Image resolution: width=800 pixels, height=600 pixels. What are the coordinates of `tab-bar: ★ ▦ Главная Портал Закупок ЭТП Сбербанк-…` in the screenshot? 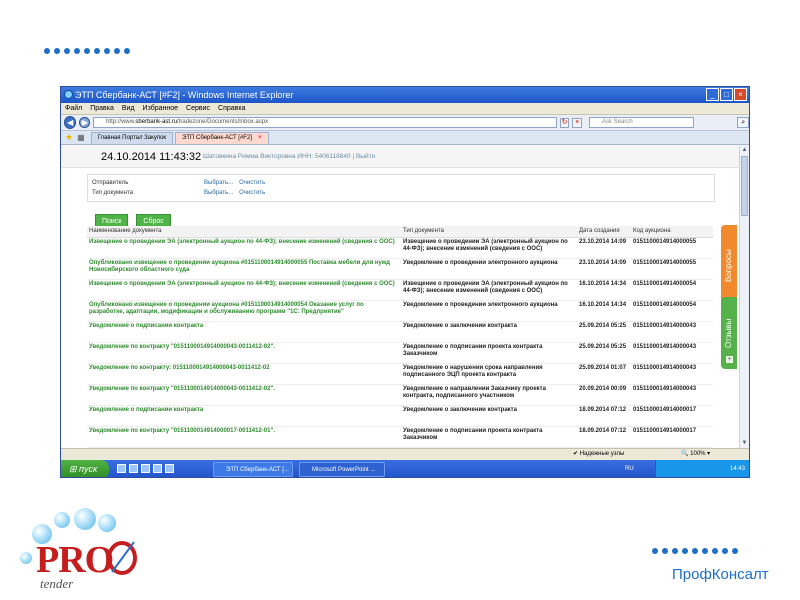 It's located at (405, 138).